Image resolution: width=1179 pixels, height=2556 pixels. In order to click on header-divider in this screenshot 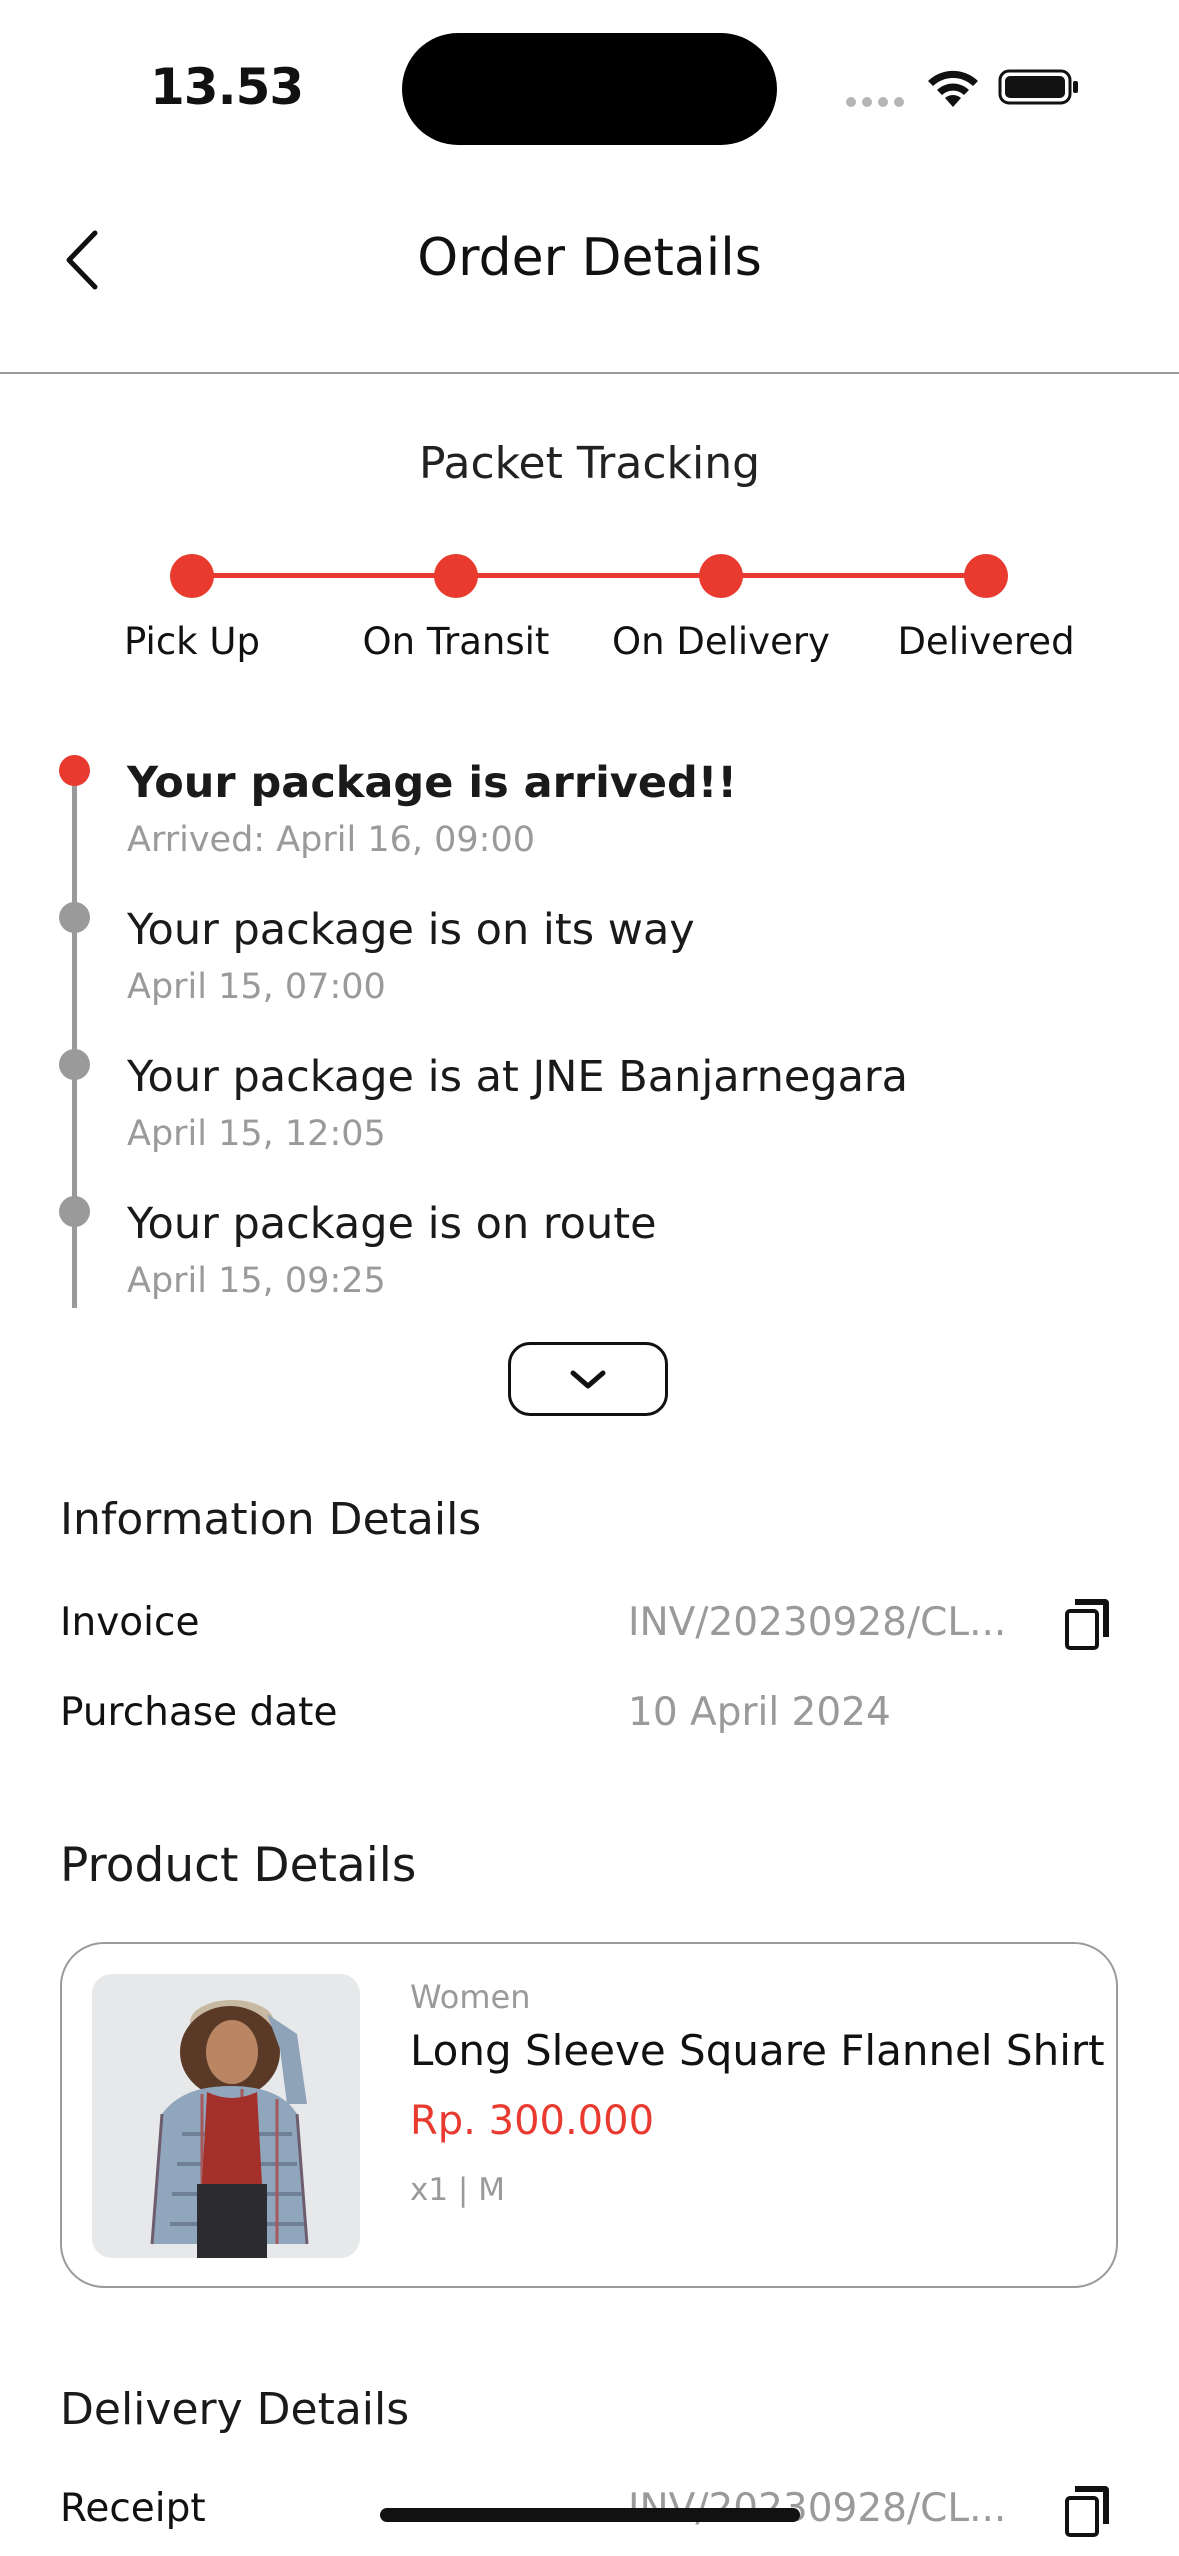, I will do `click(589, 373)`.